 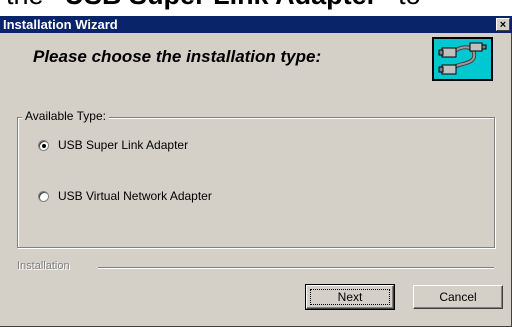 I want to click on document-text-after: to, so click(x=406, y=5).